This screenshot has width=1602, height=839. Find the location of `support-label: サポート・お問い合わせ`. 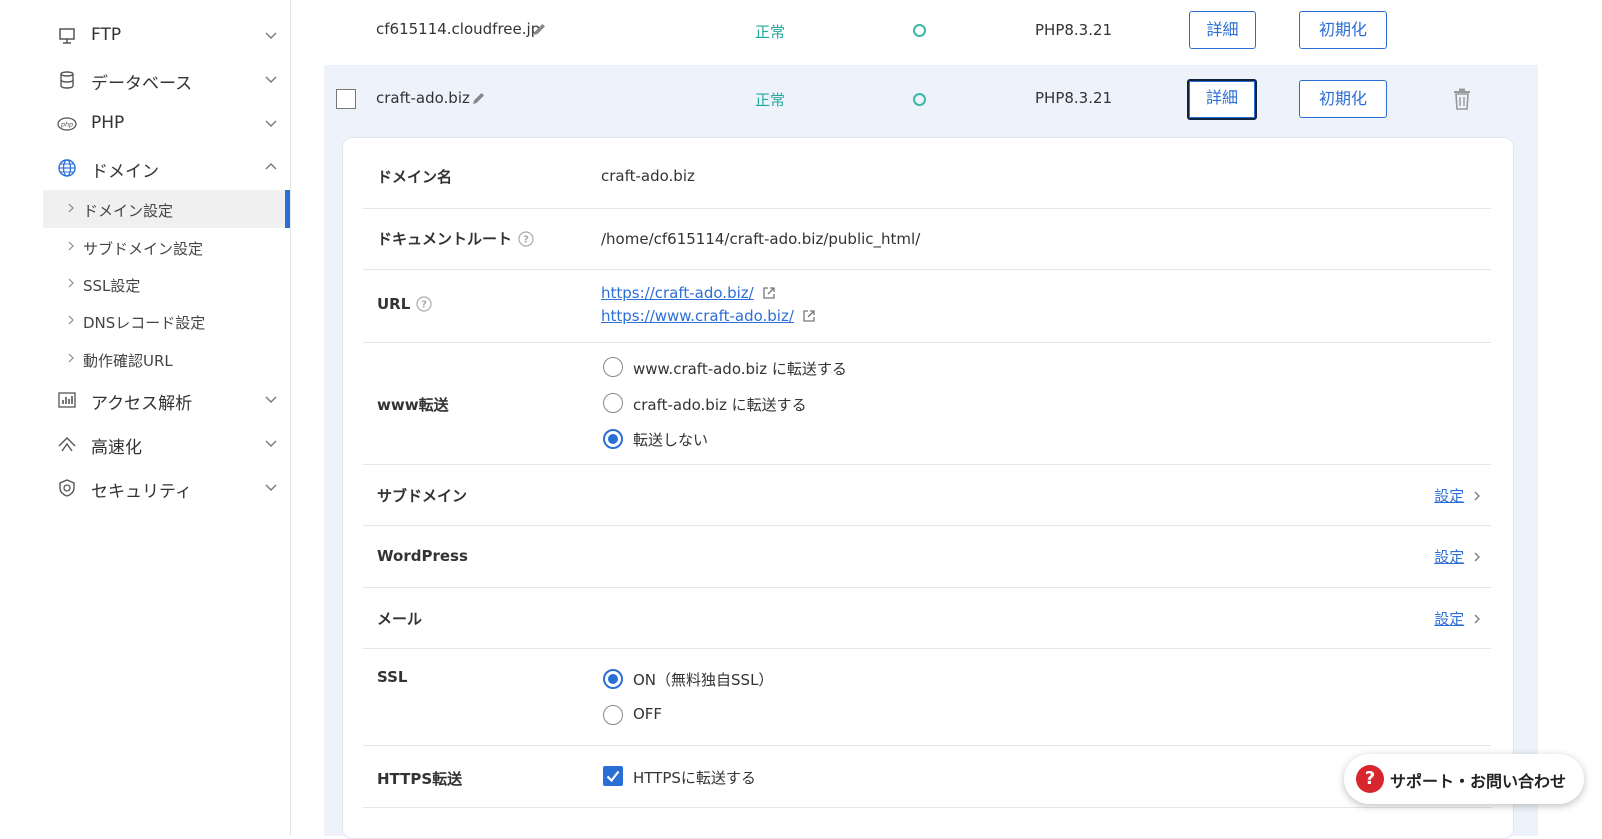

support-label: サポート・お問い合わせ is located at coordinates (1478, 781).